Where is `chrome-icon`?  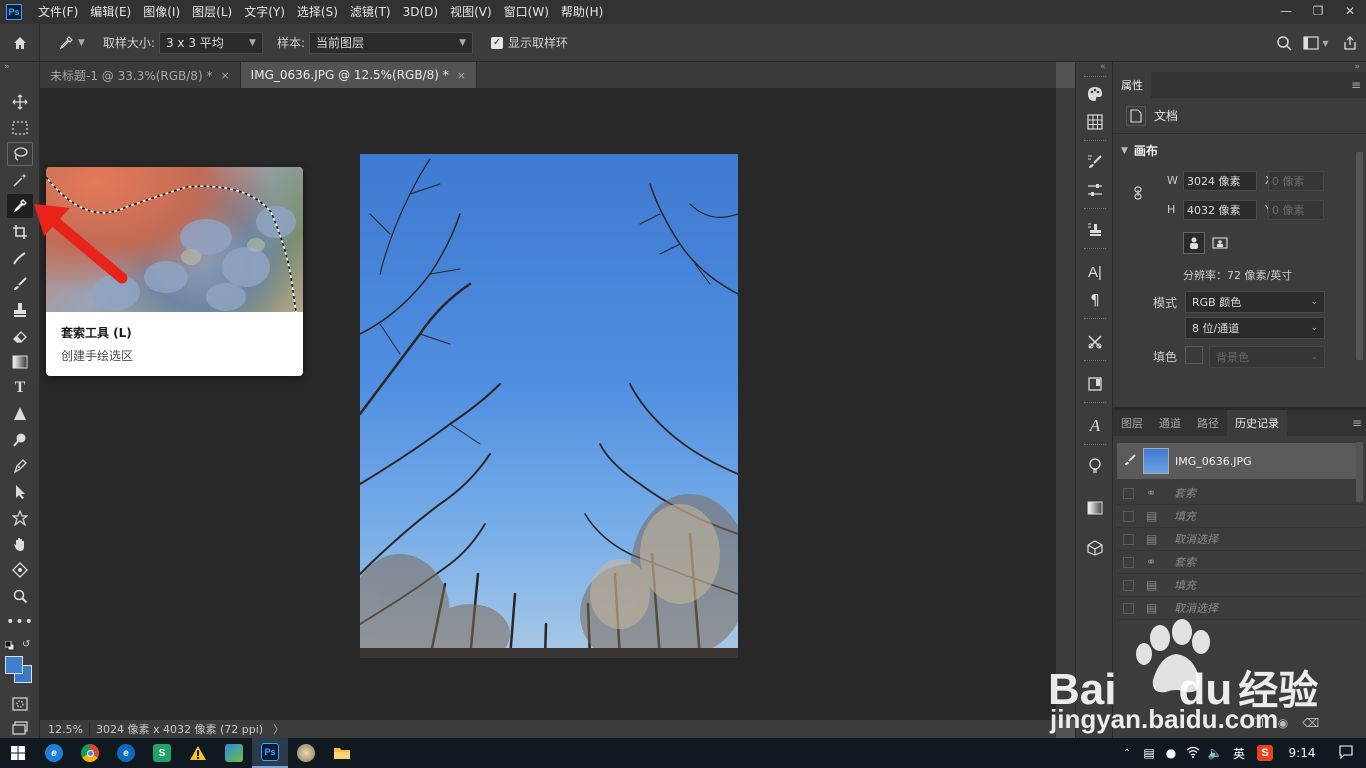 chrome-icon is located at coordinates (90, 753).